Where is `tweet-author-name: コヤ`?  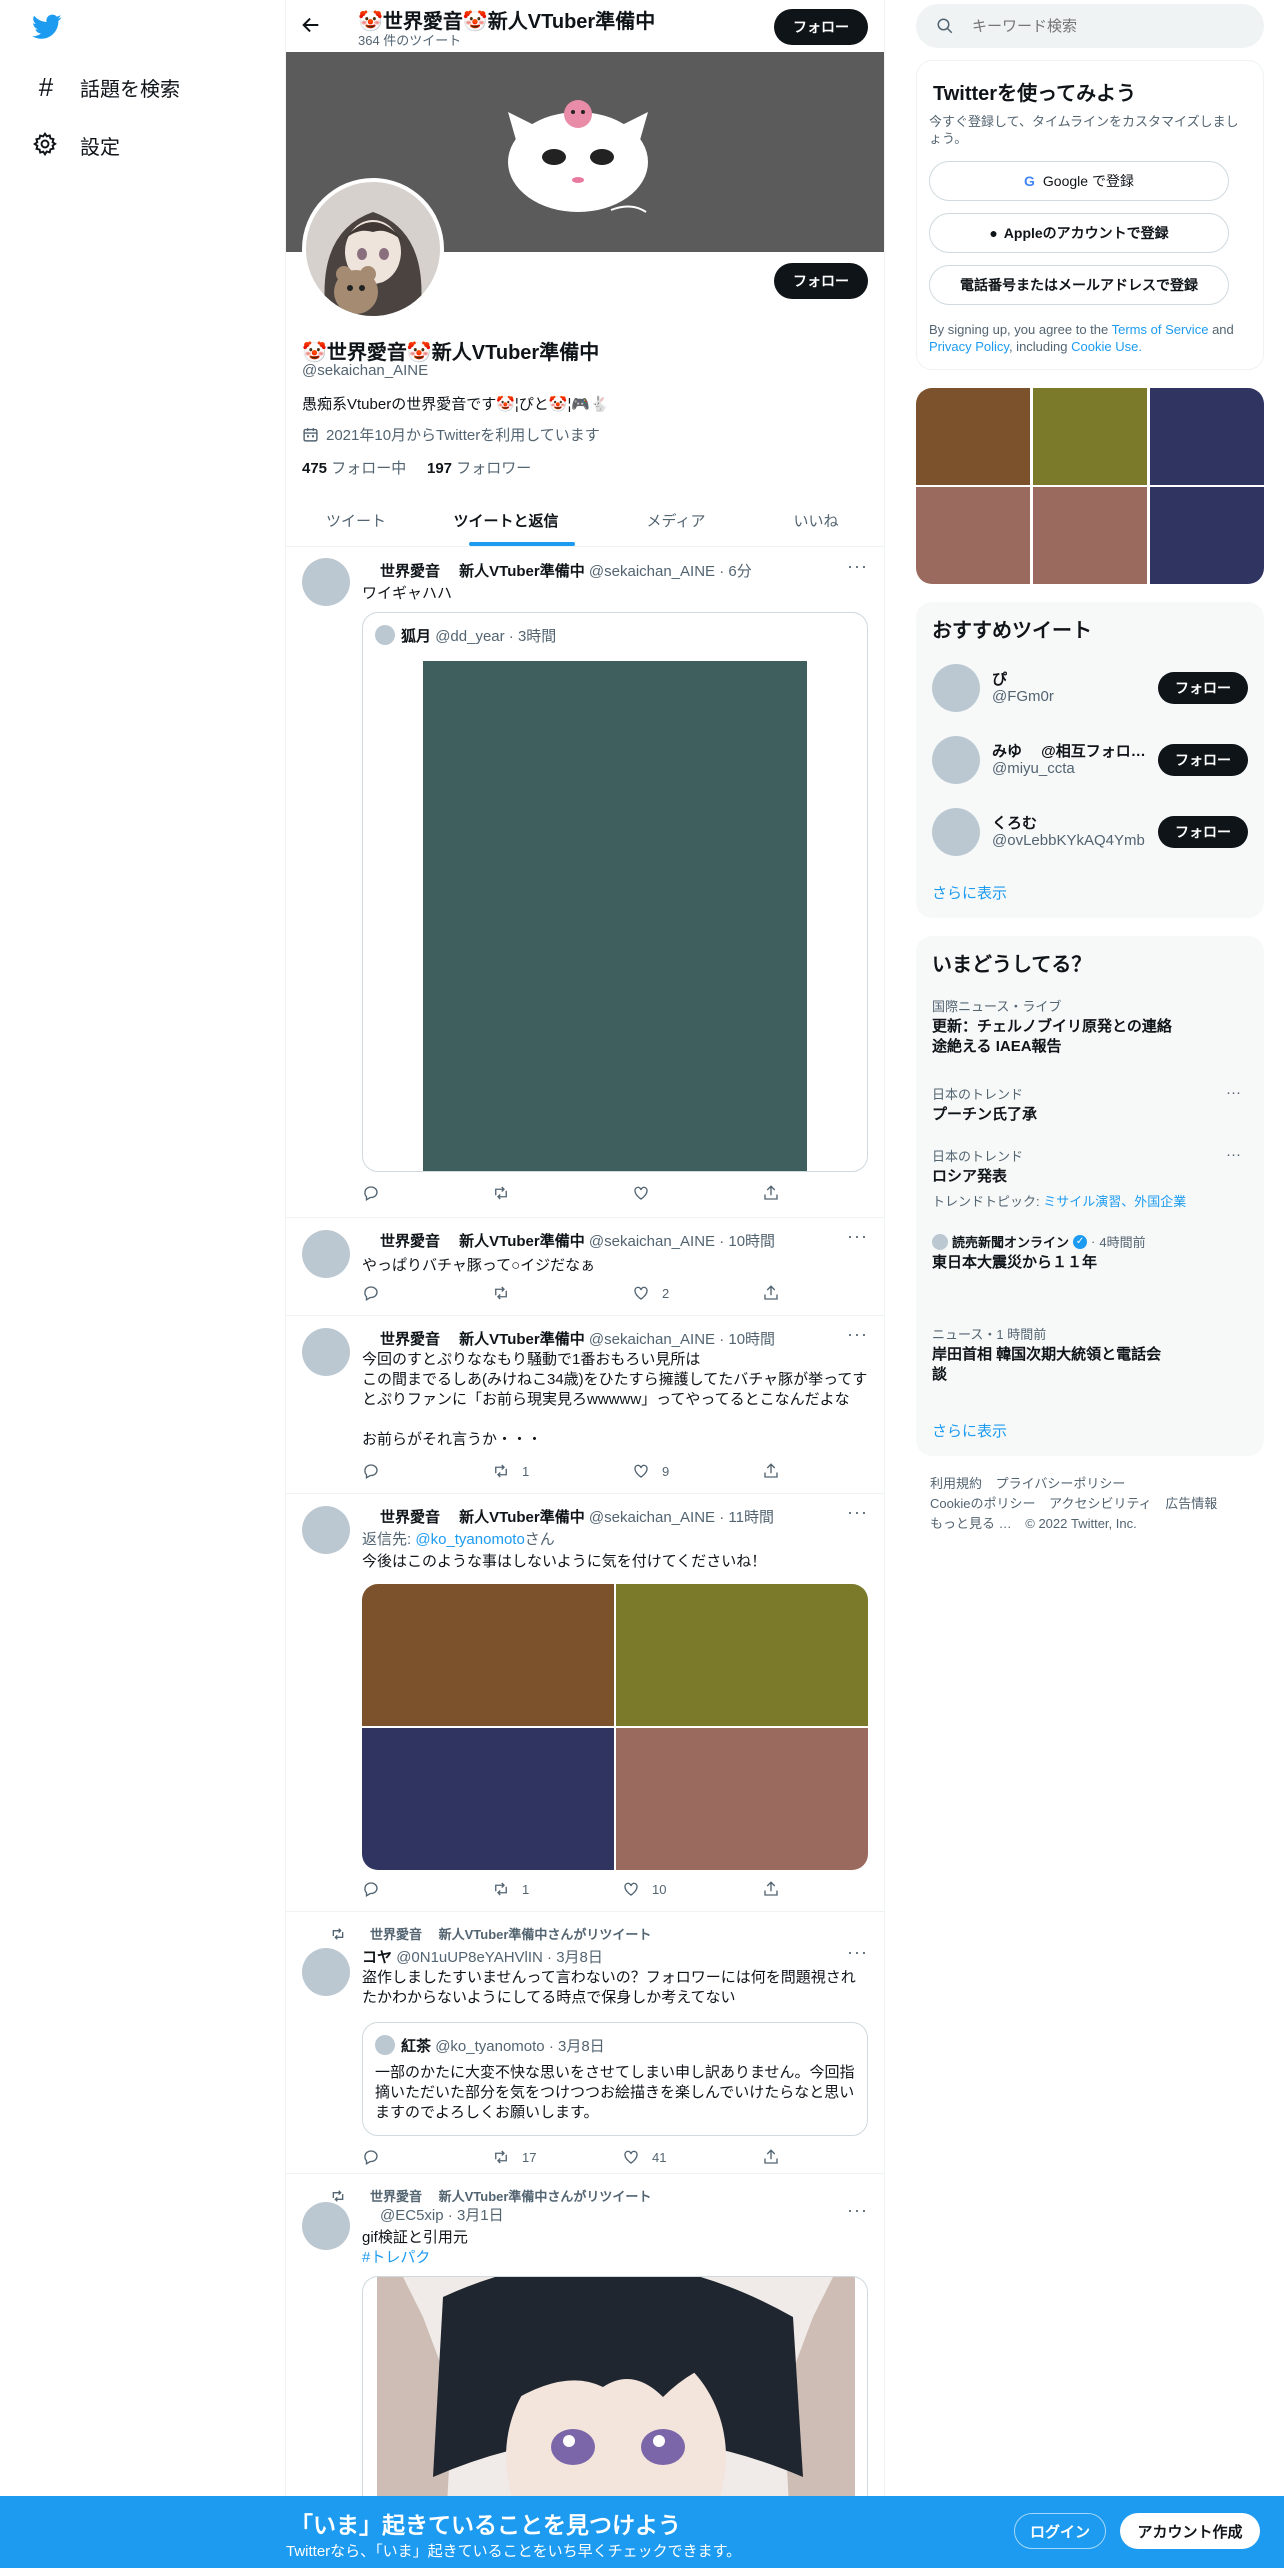
tweet-author-name: コヤ is located at coordinates (377, 1957).